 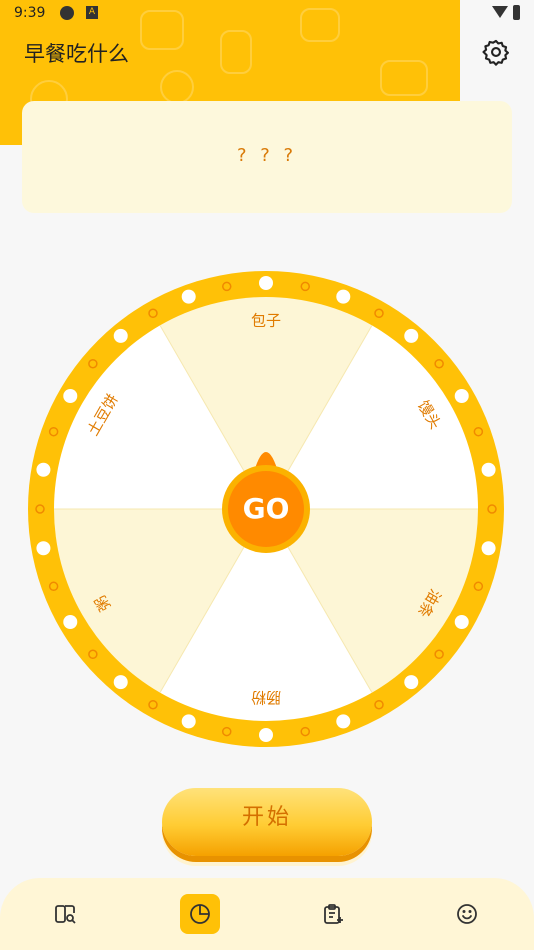 I want to click on status-time: 9:39, so click(x=30, y=13).